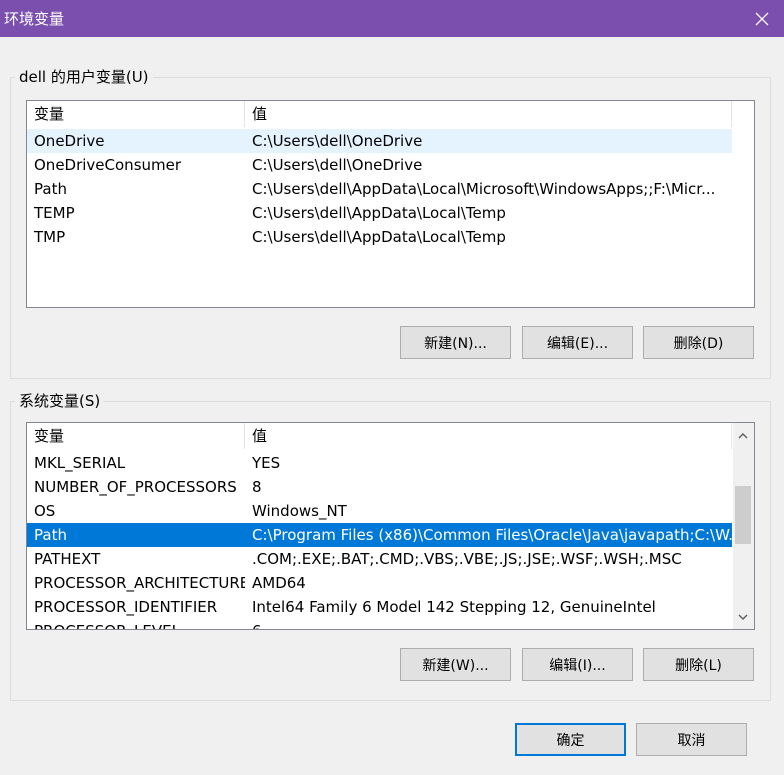 This screenshot has width=784, height=775. What do you see at coordinates (299, 511) in the screenshot?
I see `variable-value: Windows_NT` at bounding box center [299, 511].